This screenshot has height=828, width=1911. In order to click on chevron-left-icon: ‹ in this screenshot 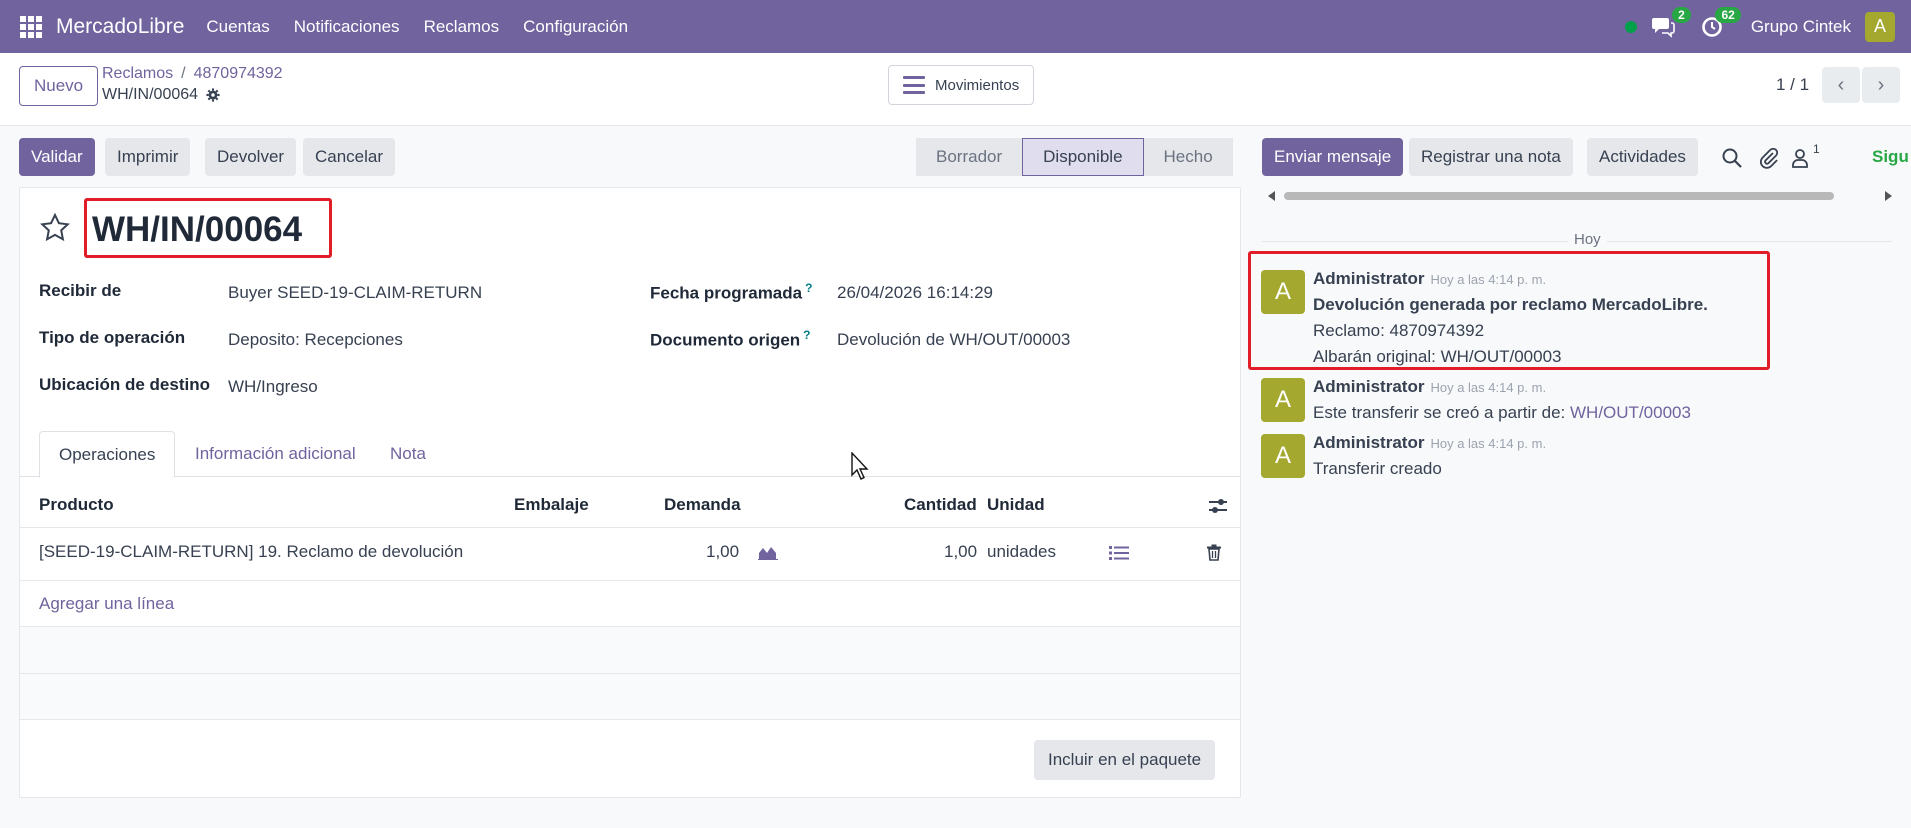, I will do `click(1841, 84)`.